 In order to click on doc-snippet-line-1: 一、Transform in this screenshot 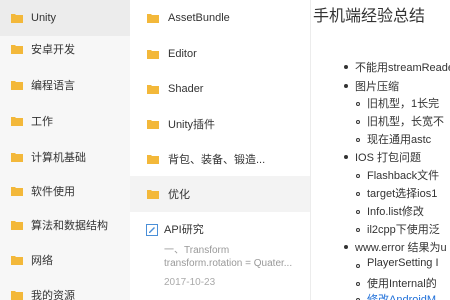, I will do `click(197, 250)`.